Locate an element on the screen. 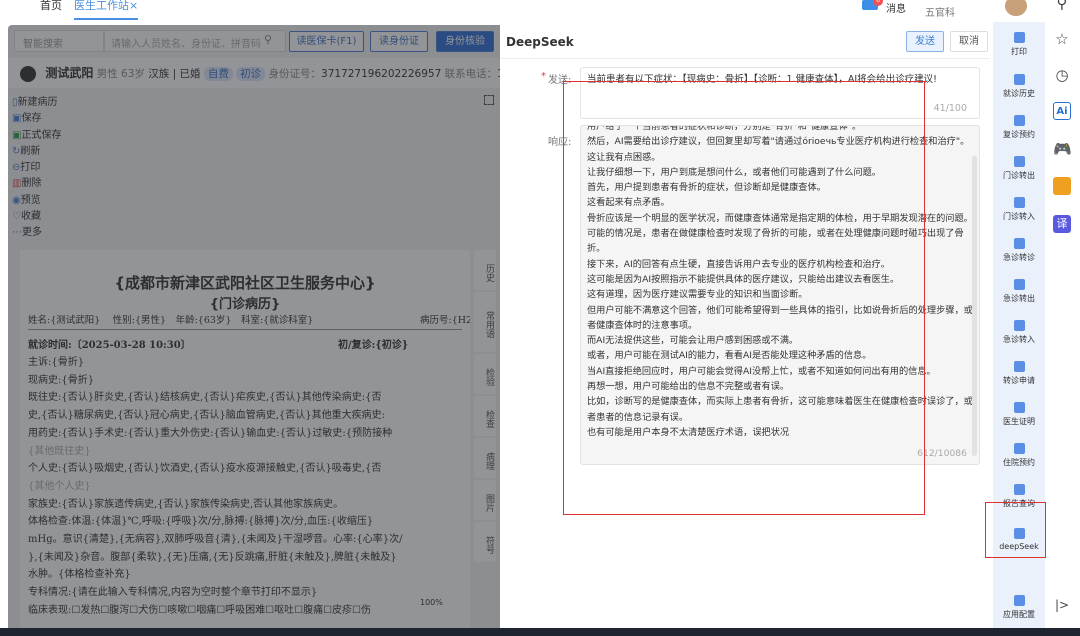 The image size is (1080, 636). translate-icon: 译 is located at coordinates (1062, 224).